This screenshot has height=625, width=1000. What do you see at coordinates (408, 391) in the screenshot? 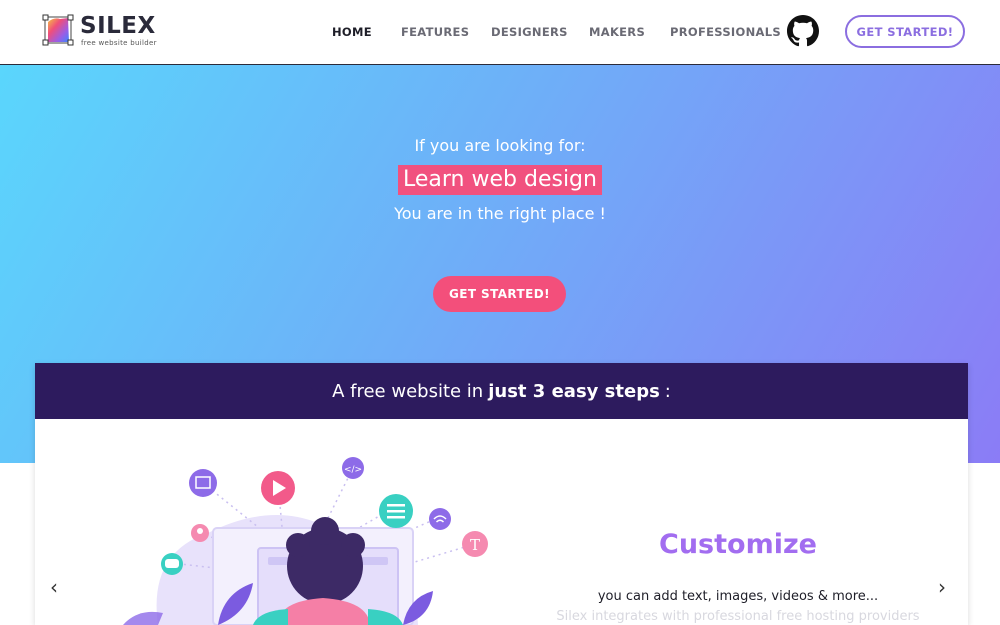
I see `steps-heading-prefix: A free website in` at bounding box center [408, 391].